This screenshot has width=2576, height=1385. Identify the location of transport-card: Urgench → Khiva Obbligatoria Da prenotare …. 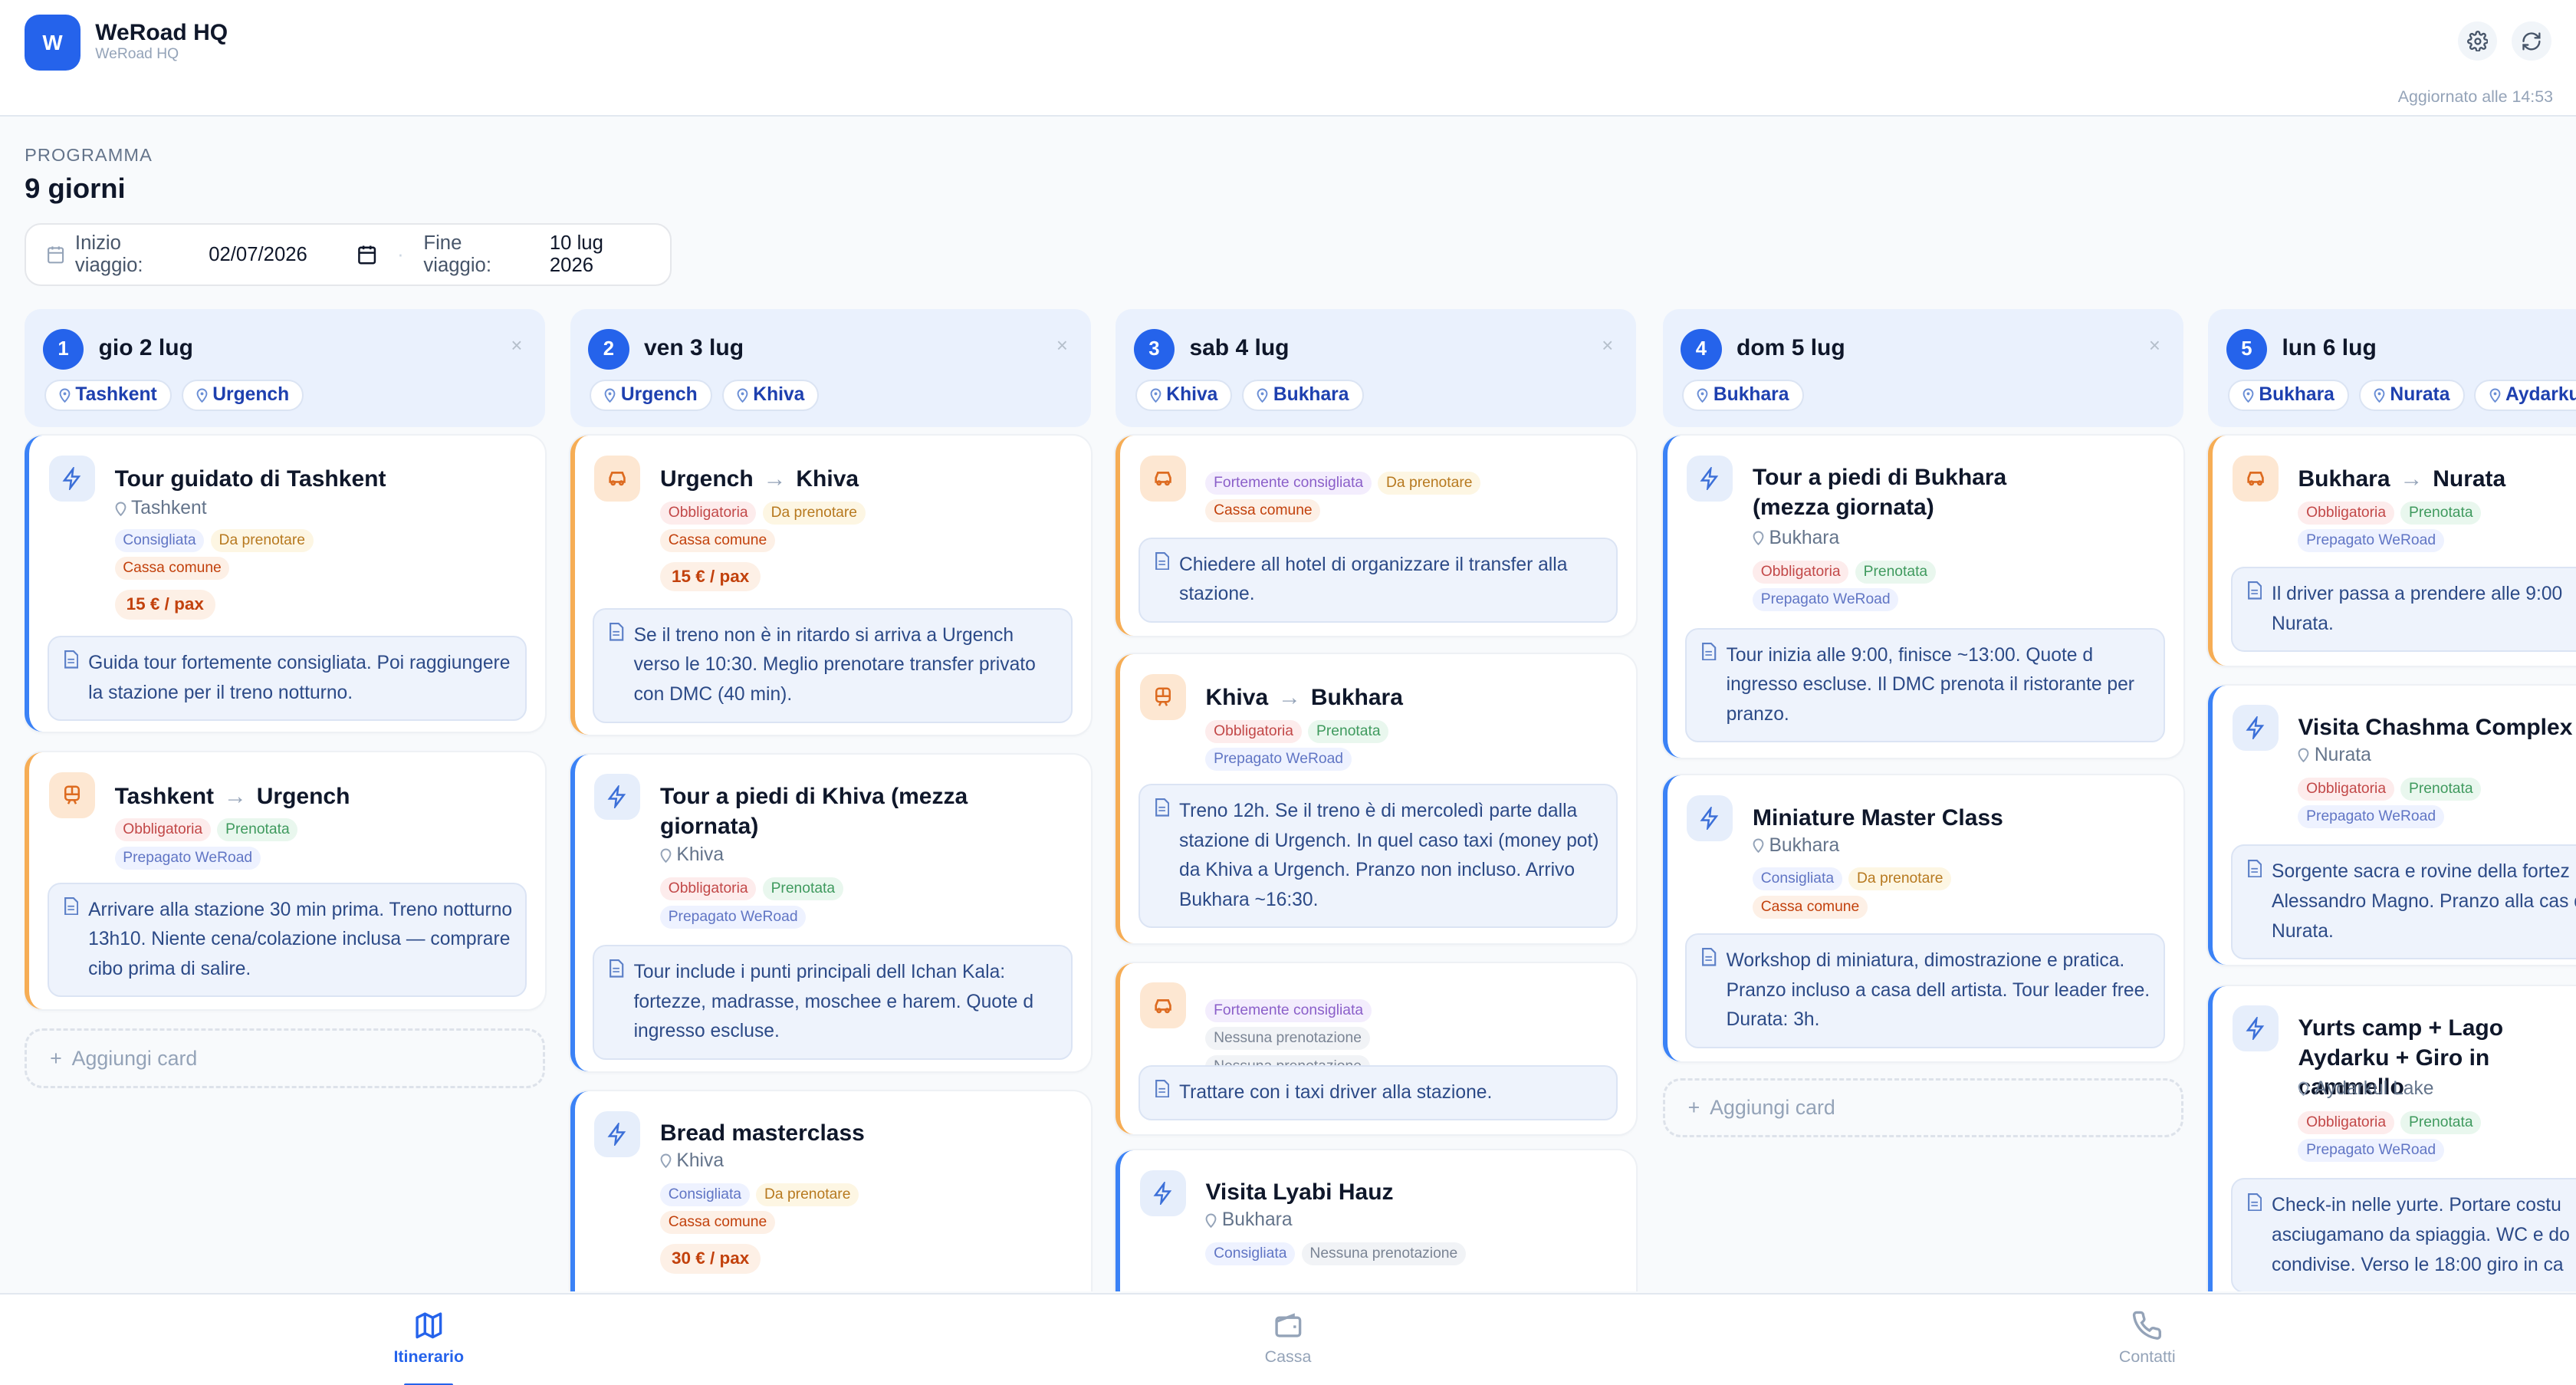
(831, 585).